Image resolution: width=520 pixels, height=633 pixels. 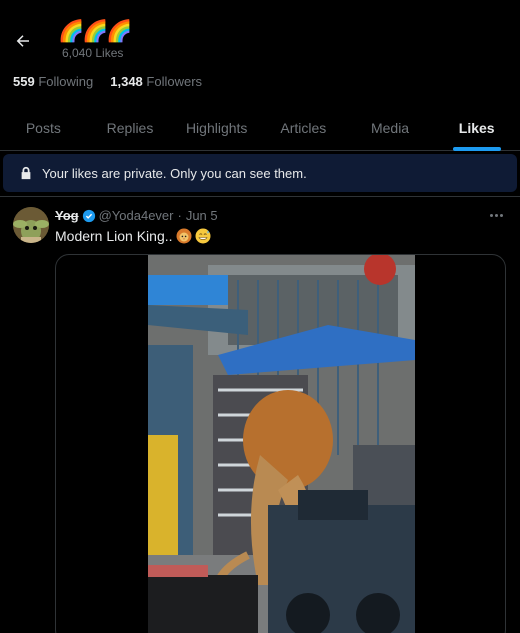 What do you see at coordinates (67, 215) in the screenshot?
I see `author-name: Yog` at bounding box center [67, 215].